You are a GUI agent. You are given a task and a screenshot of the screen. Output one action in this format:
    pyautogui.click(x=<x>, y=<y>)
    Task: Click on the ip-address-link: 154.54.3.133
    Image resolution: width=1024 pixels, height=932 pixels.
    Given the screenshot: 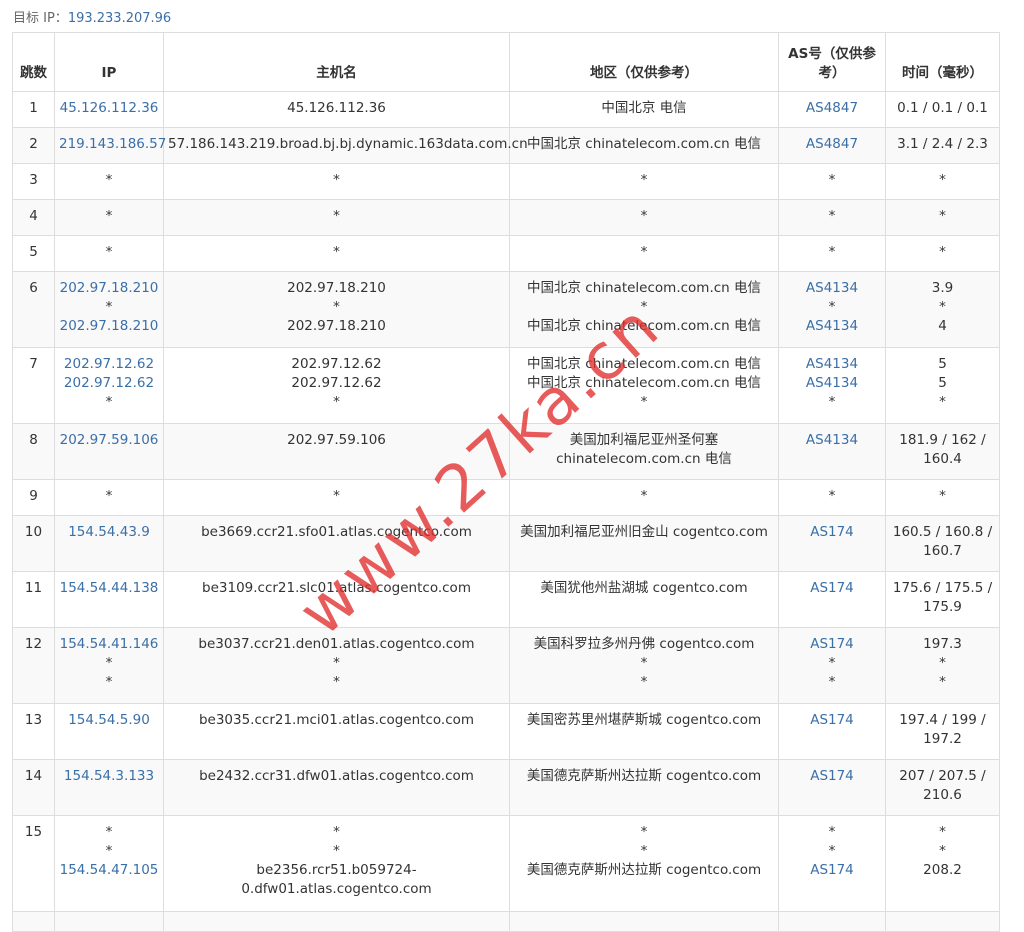 What is the action you would take?
    pyautogui.click(x=109, y=776)
    